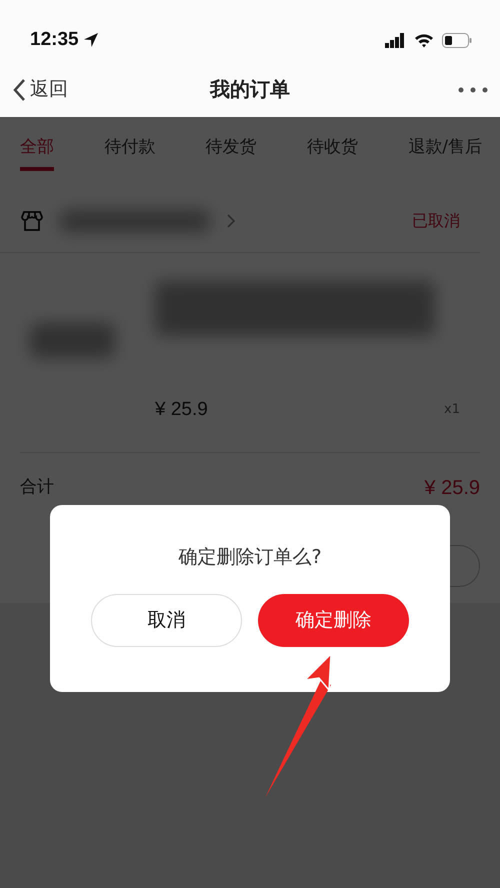 The width and height of the screenshot is (500, 888). What do you see at coordinates (424, 40) in the screenshot?
I see `wifi-icon` at bounding box center [424, 40].